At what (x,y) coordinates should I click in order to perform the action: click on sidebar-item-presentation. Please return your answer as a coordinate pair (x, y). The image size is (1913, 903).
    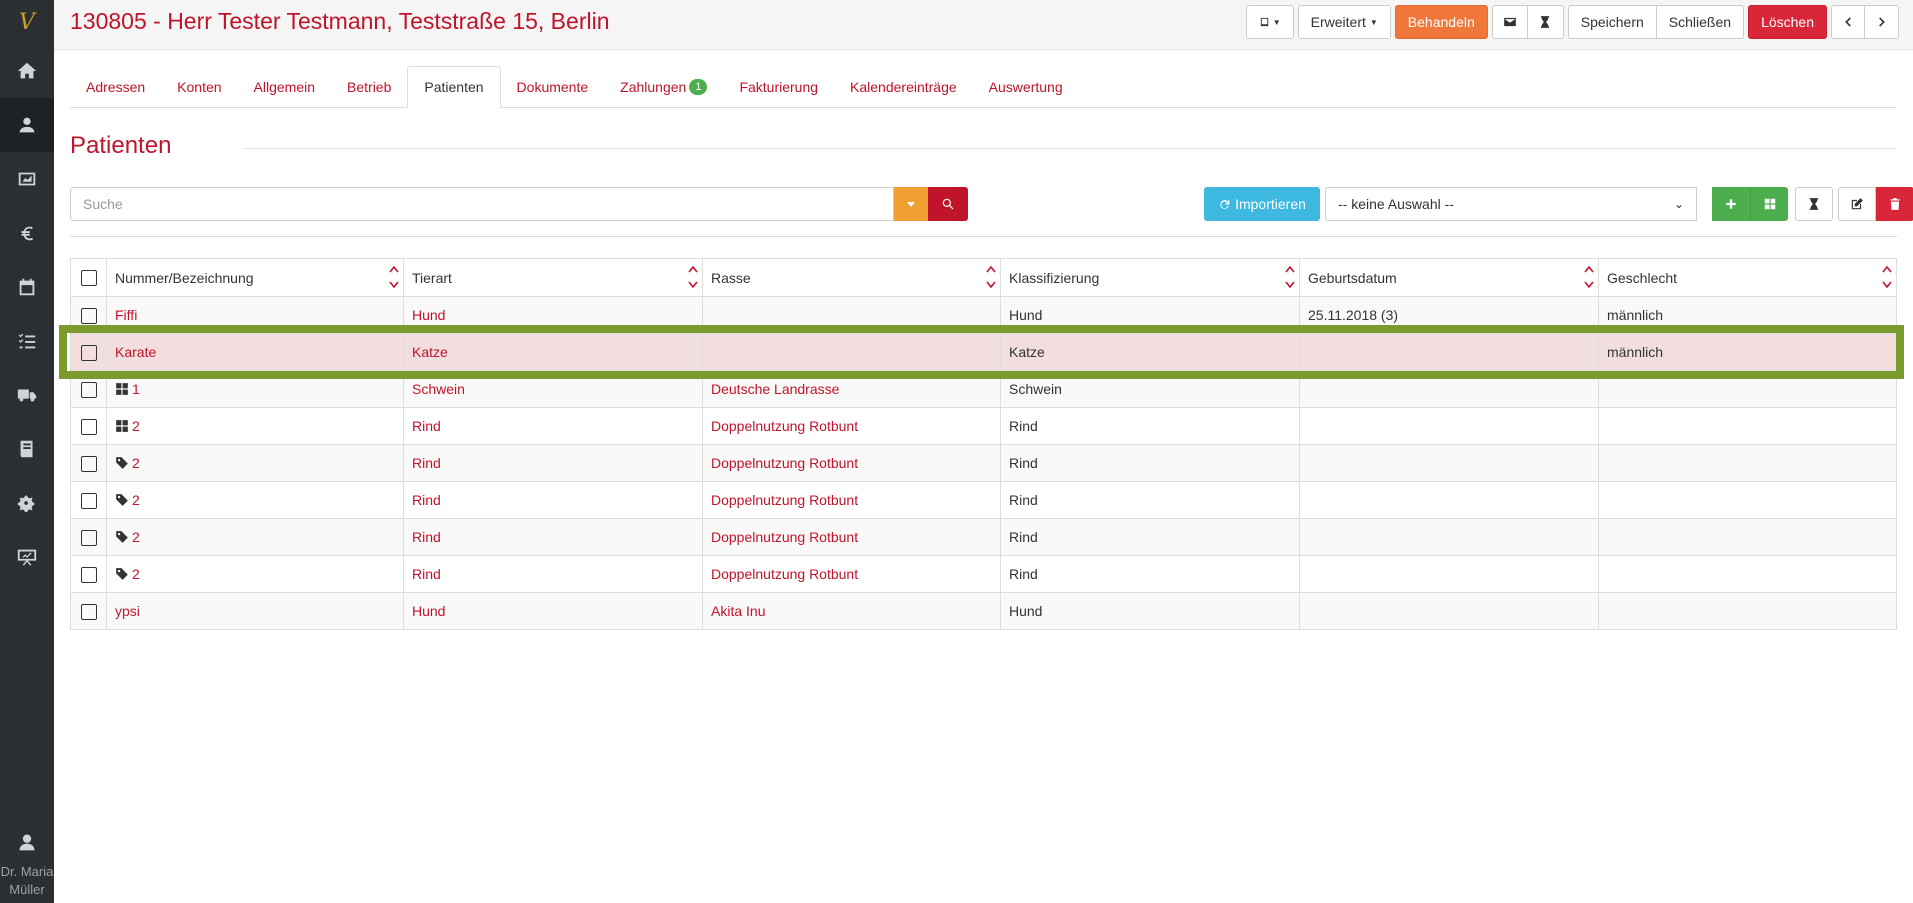
    Looking at the image, I should click on (27, 557).